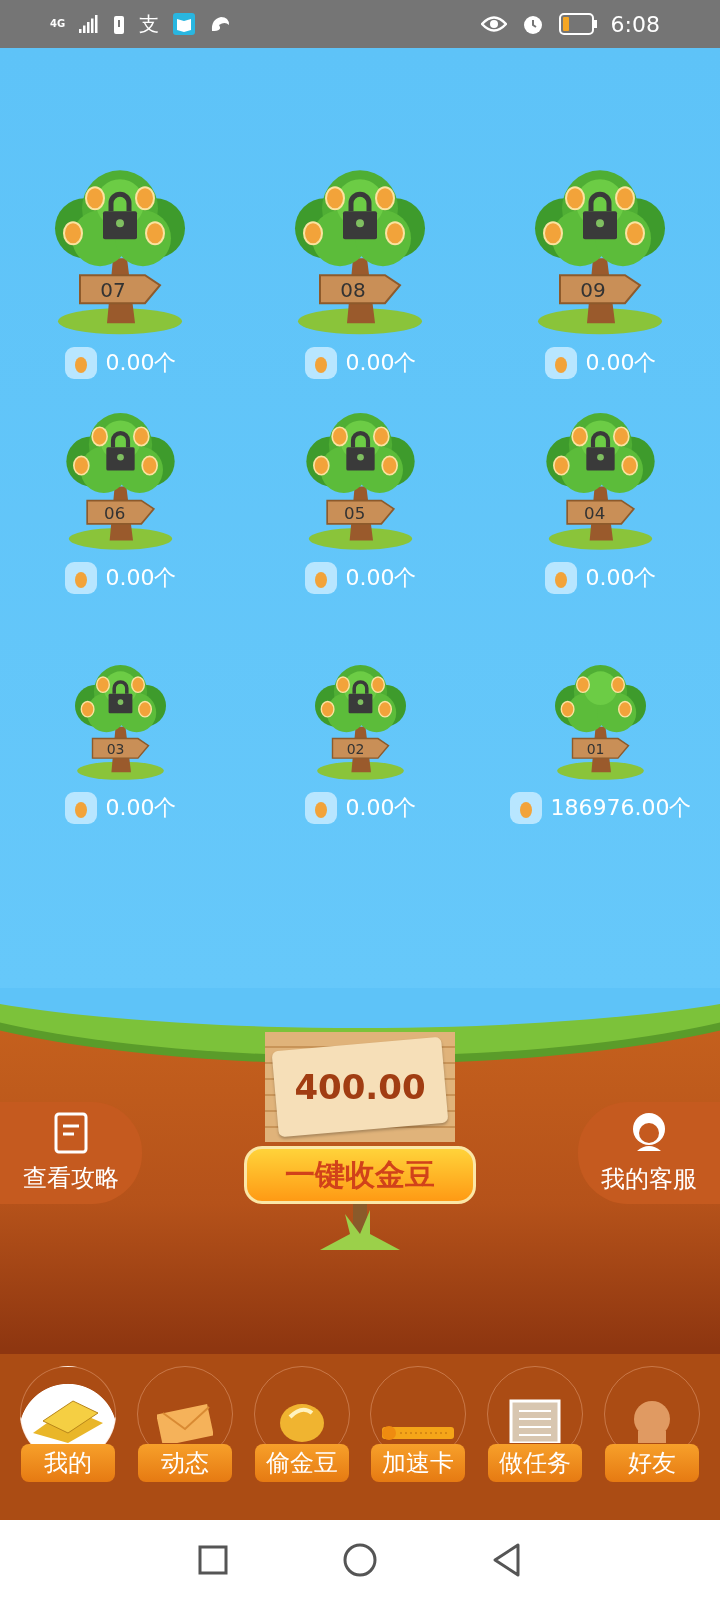 The image size is (720, 1600). I want to click on clock-time: 6:08, so click(635, 24).